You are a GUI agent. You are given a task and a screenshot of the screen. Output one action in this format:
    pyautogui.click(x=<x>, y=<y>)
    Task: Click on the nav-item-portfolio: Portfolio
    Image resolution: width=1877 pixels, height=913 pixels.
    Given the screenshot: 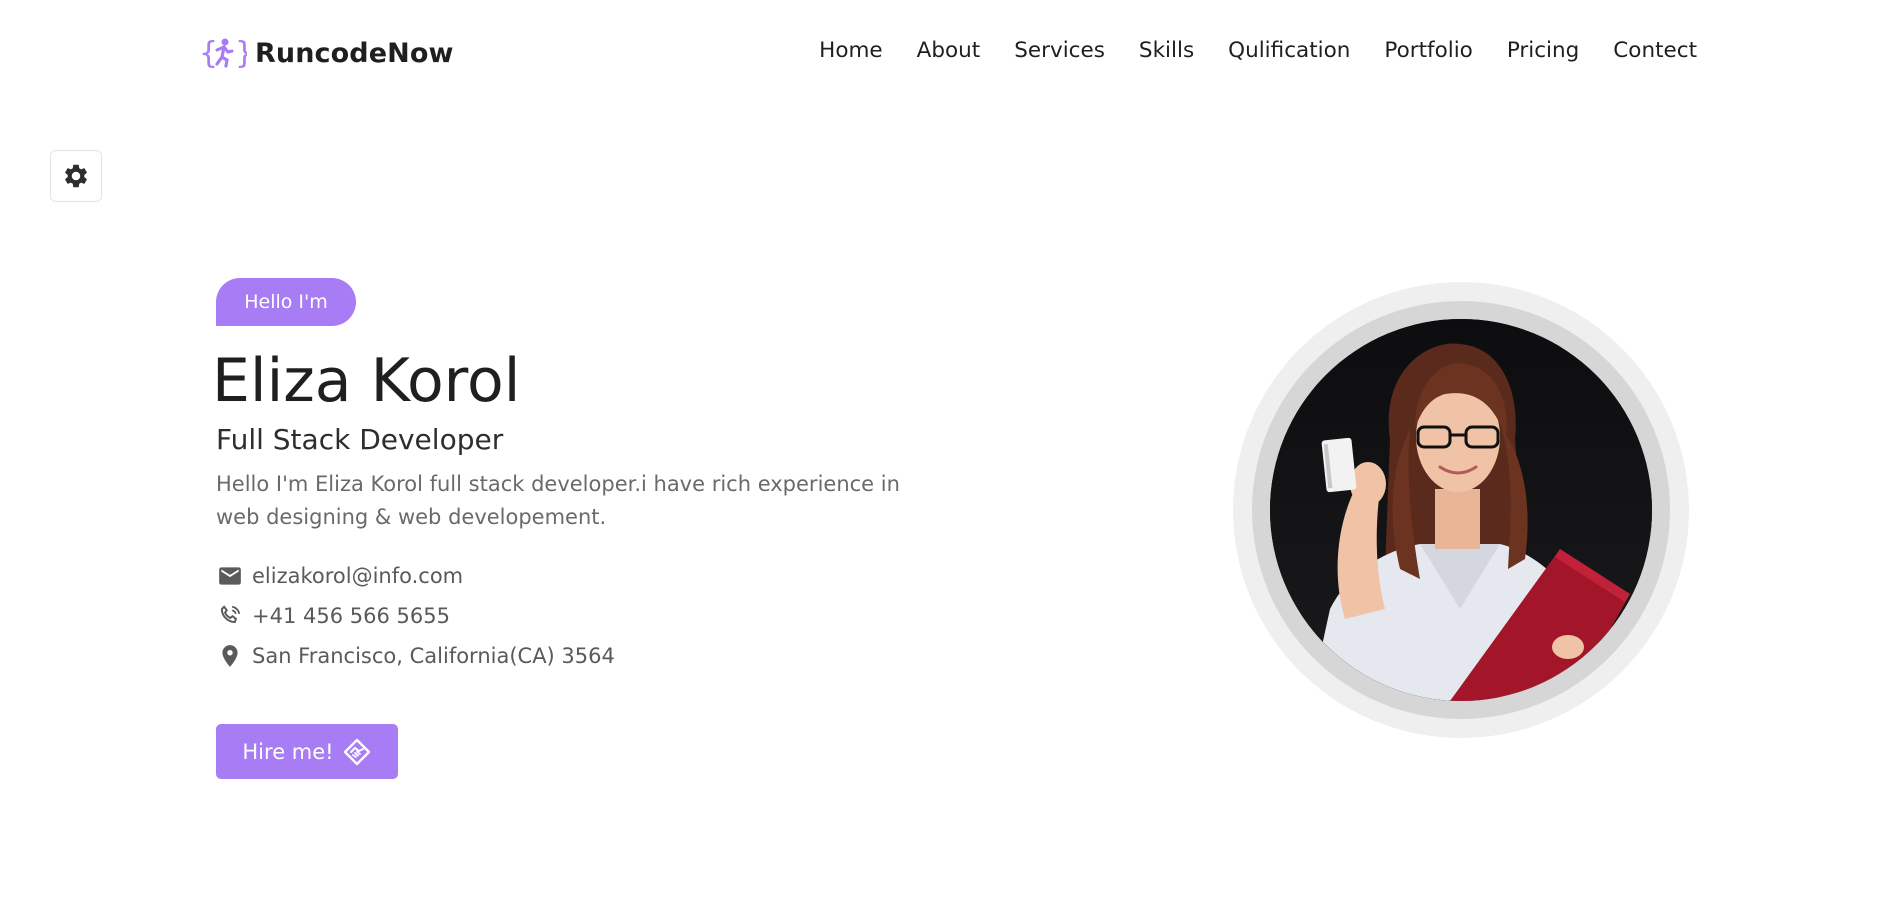 What is the action you would take?
    pyautogui.click(x=1428, y=50)
    